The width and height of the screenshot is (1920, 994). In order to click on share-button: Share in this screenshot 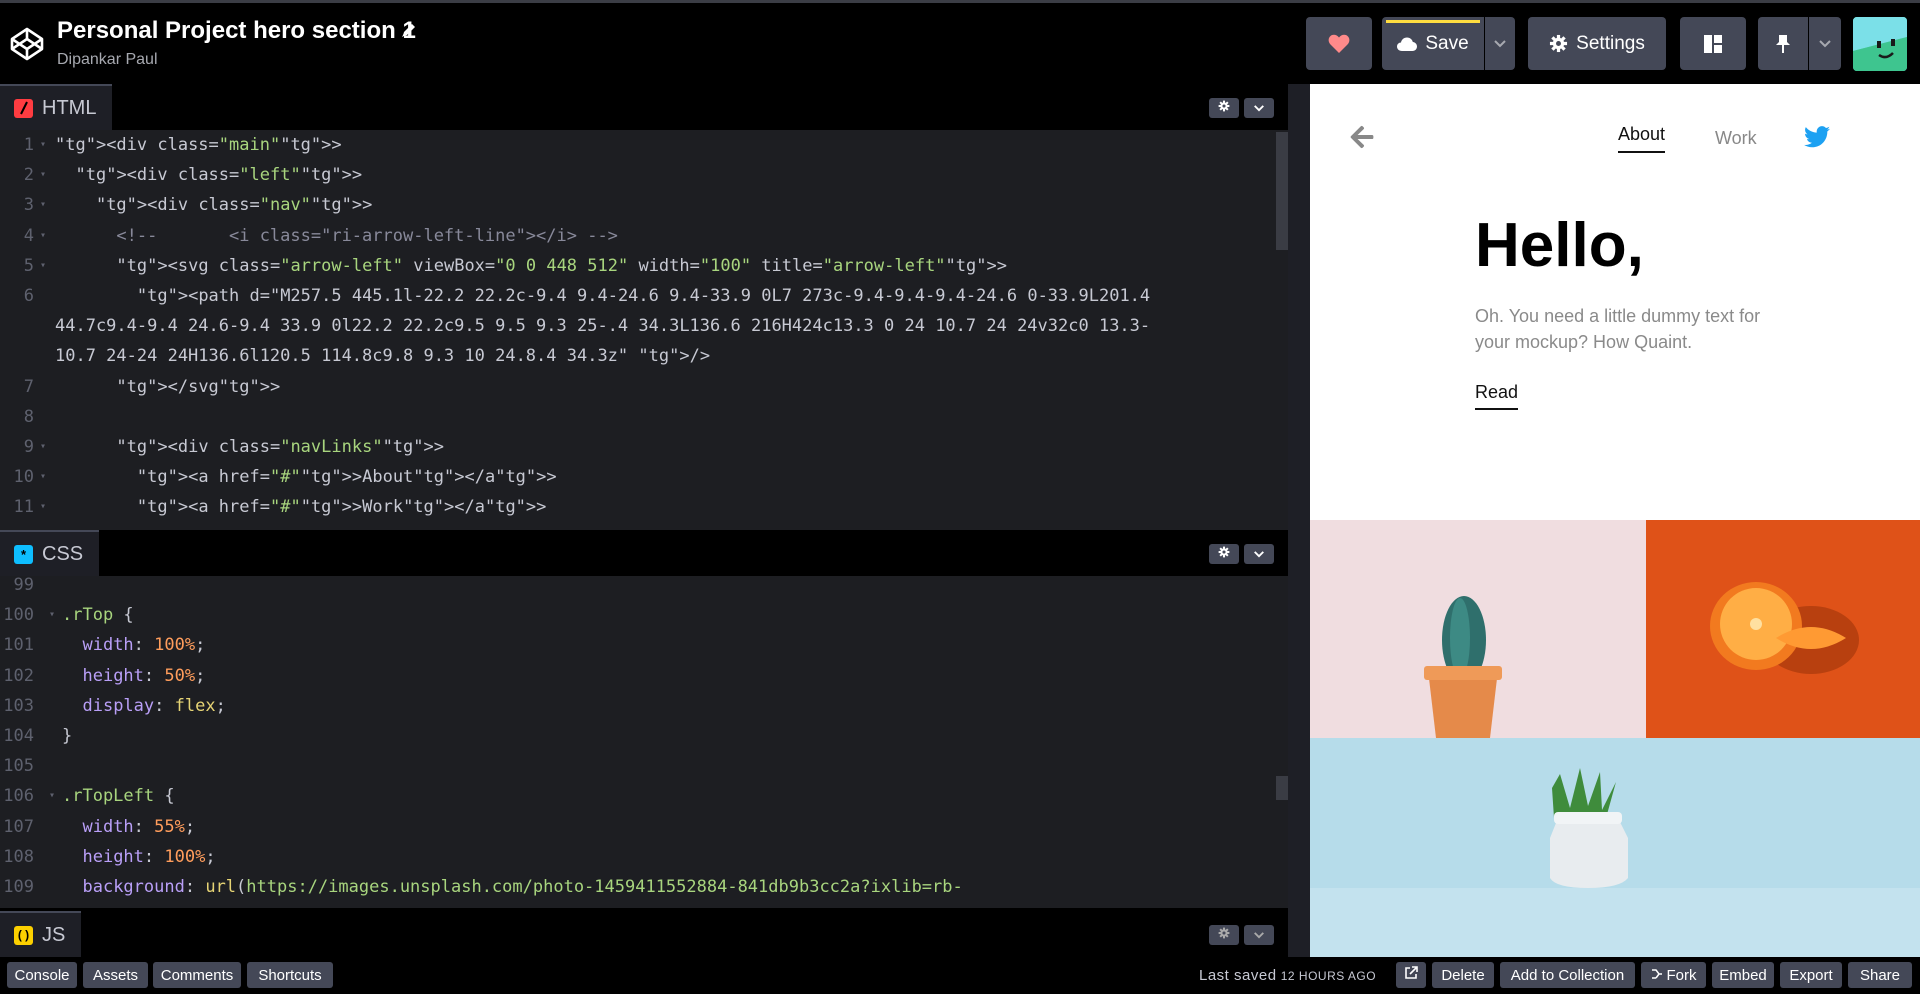, I will do `click(1880, 975)`.